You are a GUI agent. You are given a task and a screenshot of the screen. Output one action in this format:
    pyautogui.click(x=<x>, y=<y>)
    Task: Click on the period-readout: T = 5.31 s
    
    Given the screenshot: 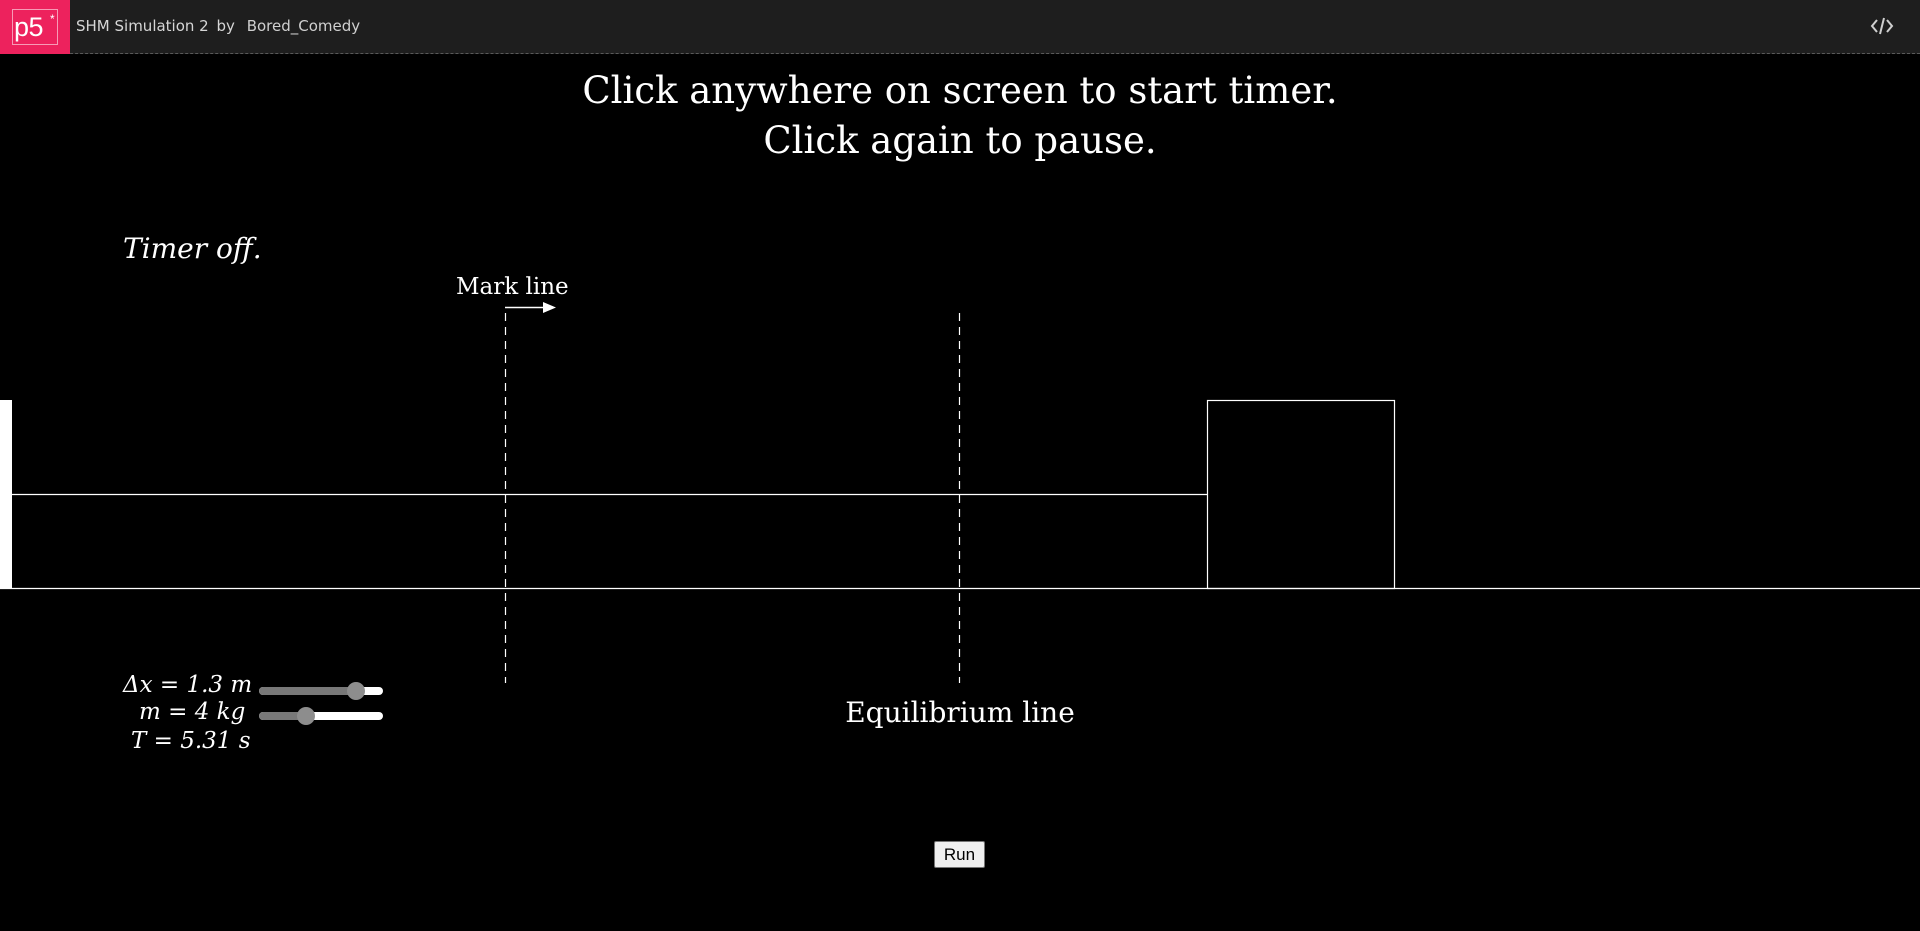 What is the action you would take?
    pyautogui.click(x=191, y=741)
    